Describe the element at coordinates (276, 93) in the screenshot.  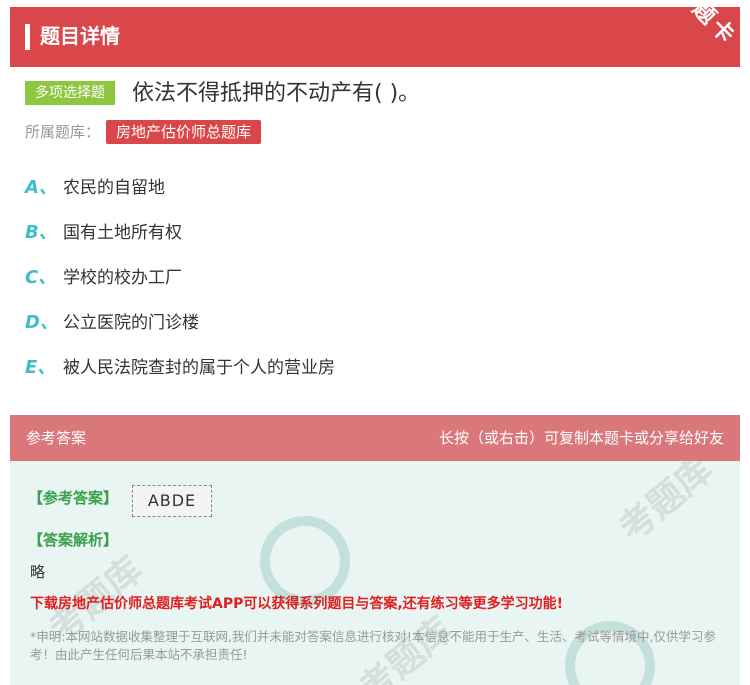
I see `question-text: 依法不得抵押的不动产有( )。` at that location.